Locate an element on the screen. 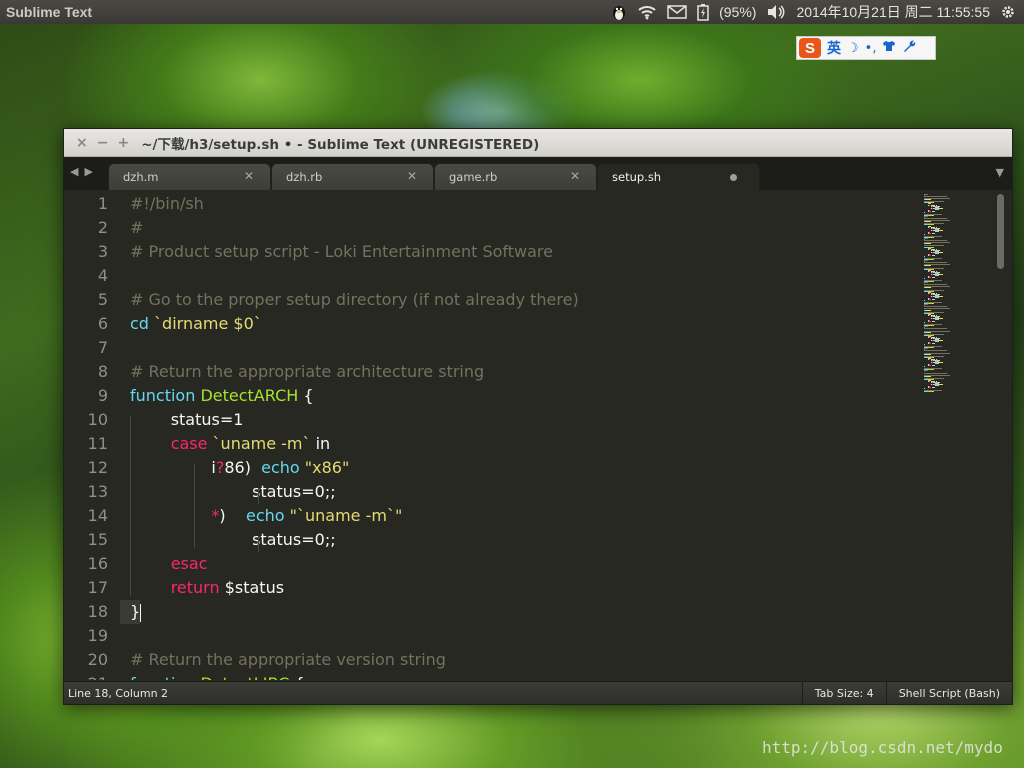 The width and height of the screenshot is (1024, 768). sogou-logo-icon: S is located at coordinates (810, 48).